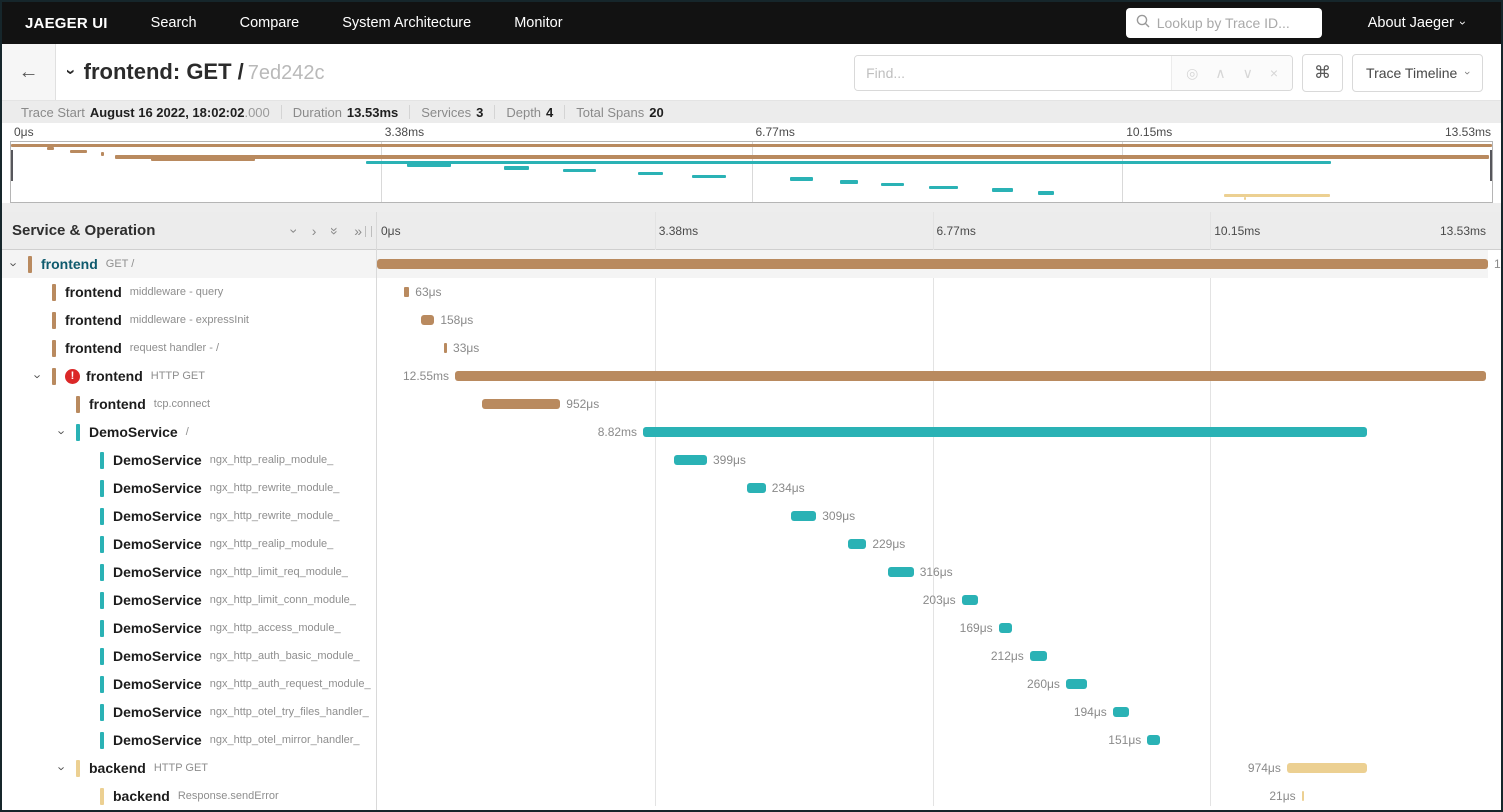 Image resolution: width=1503 pixels, height=812 pixels. Describe the element at coordinates (932, 740) in the screenshot. I see `span-row-bar: 151μs` at that location.